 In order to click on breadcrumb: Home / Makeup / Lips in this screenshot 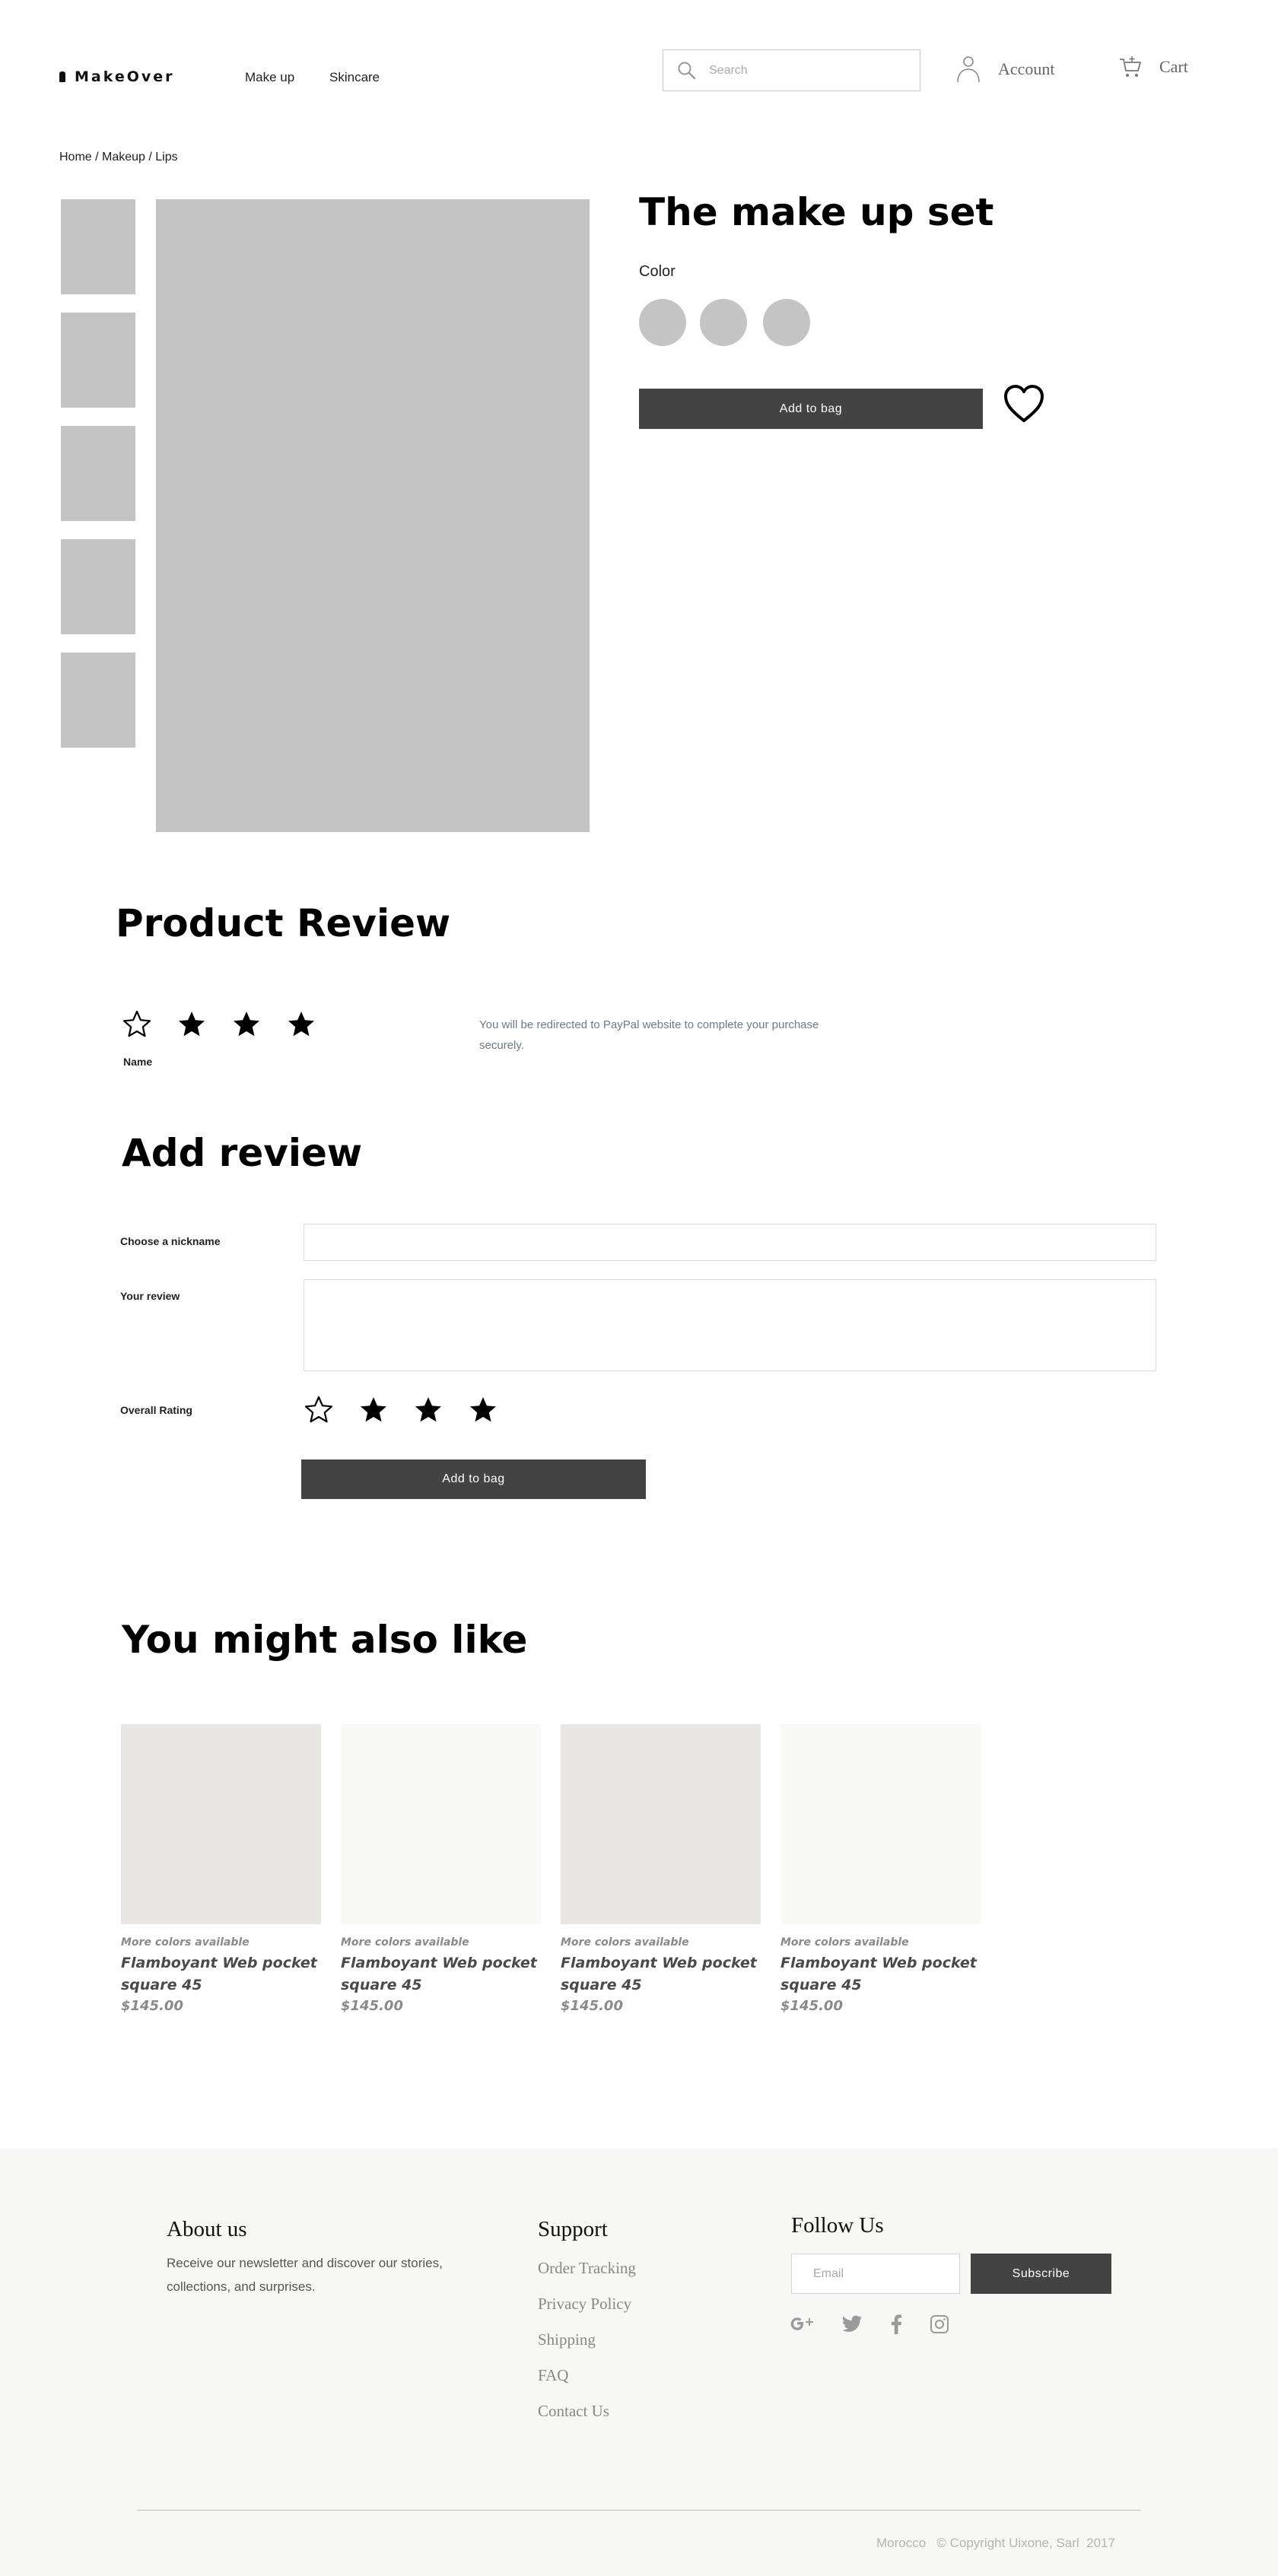, I will do `click(119, 157)`.